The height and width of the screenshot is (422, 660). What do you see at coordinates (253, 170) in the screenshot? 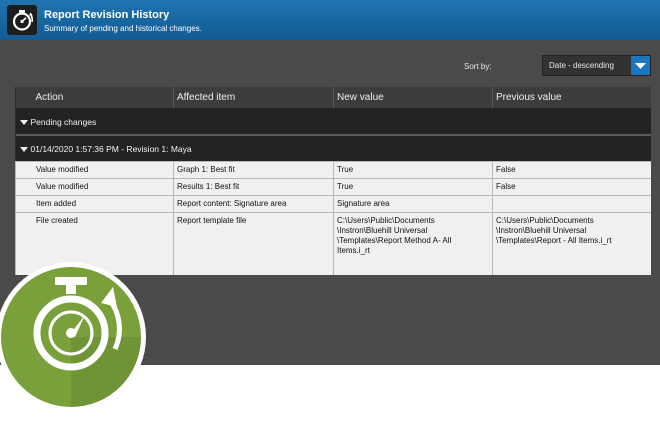
I see `cell-affected-item: Graph 1: Best fit` at bounding box center [253, 170].